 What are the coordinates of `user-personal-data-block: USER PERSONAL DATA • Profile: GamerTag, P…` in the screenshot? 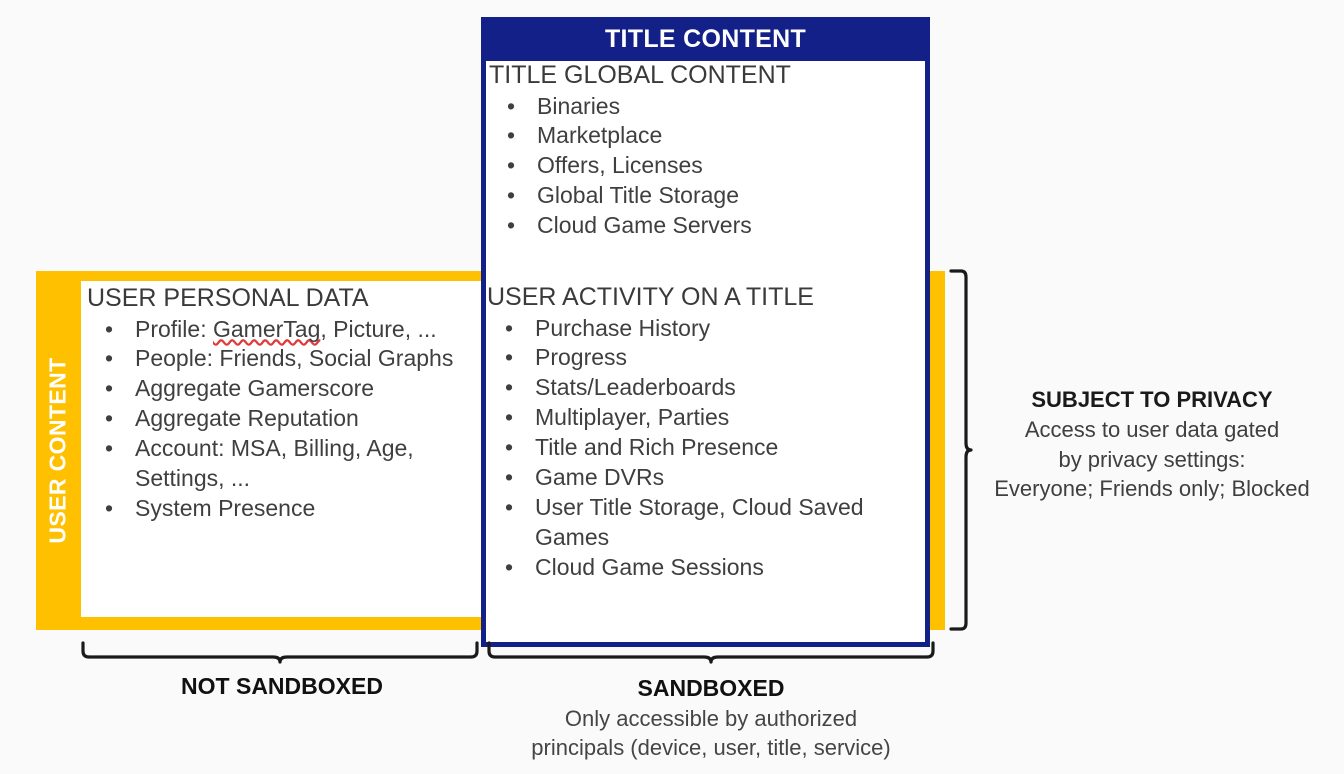 It's located at (283, 404).